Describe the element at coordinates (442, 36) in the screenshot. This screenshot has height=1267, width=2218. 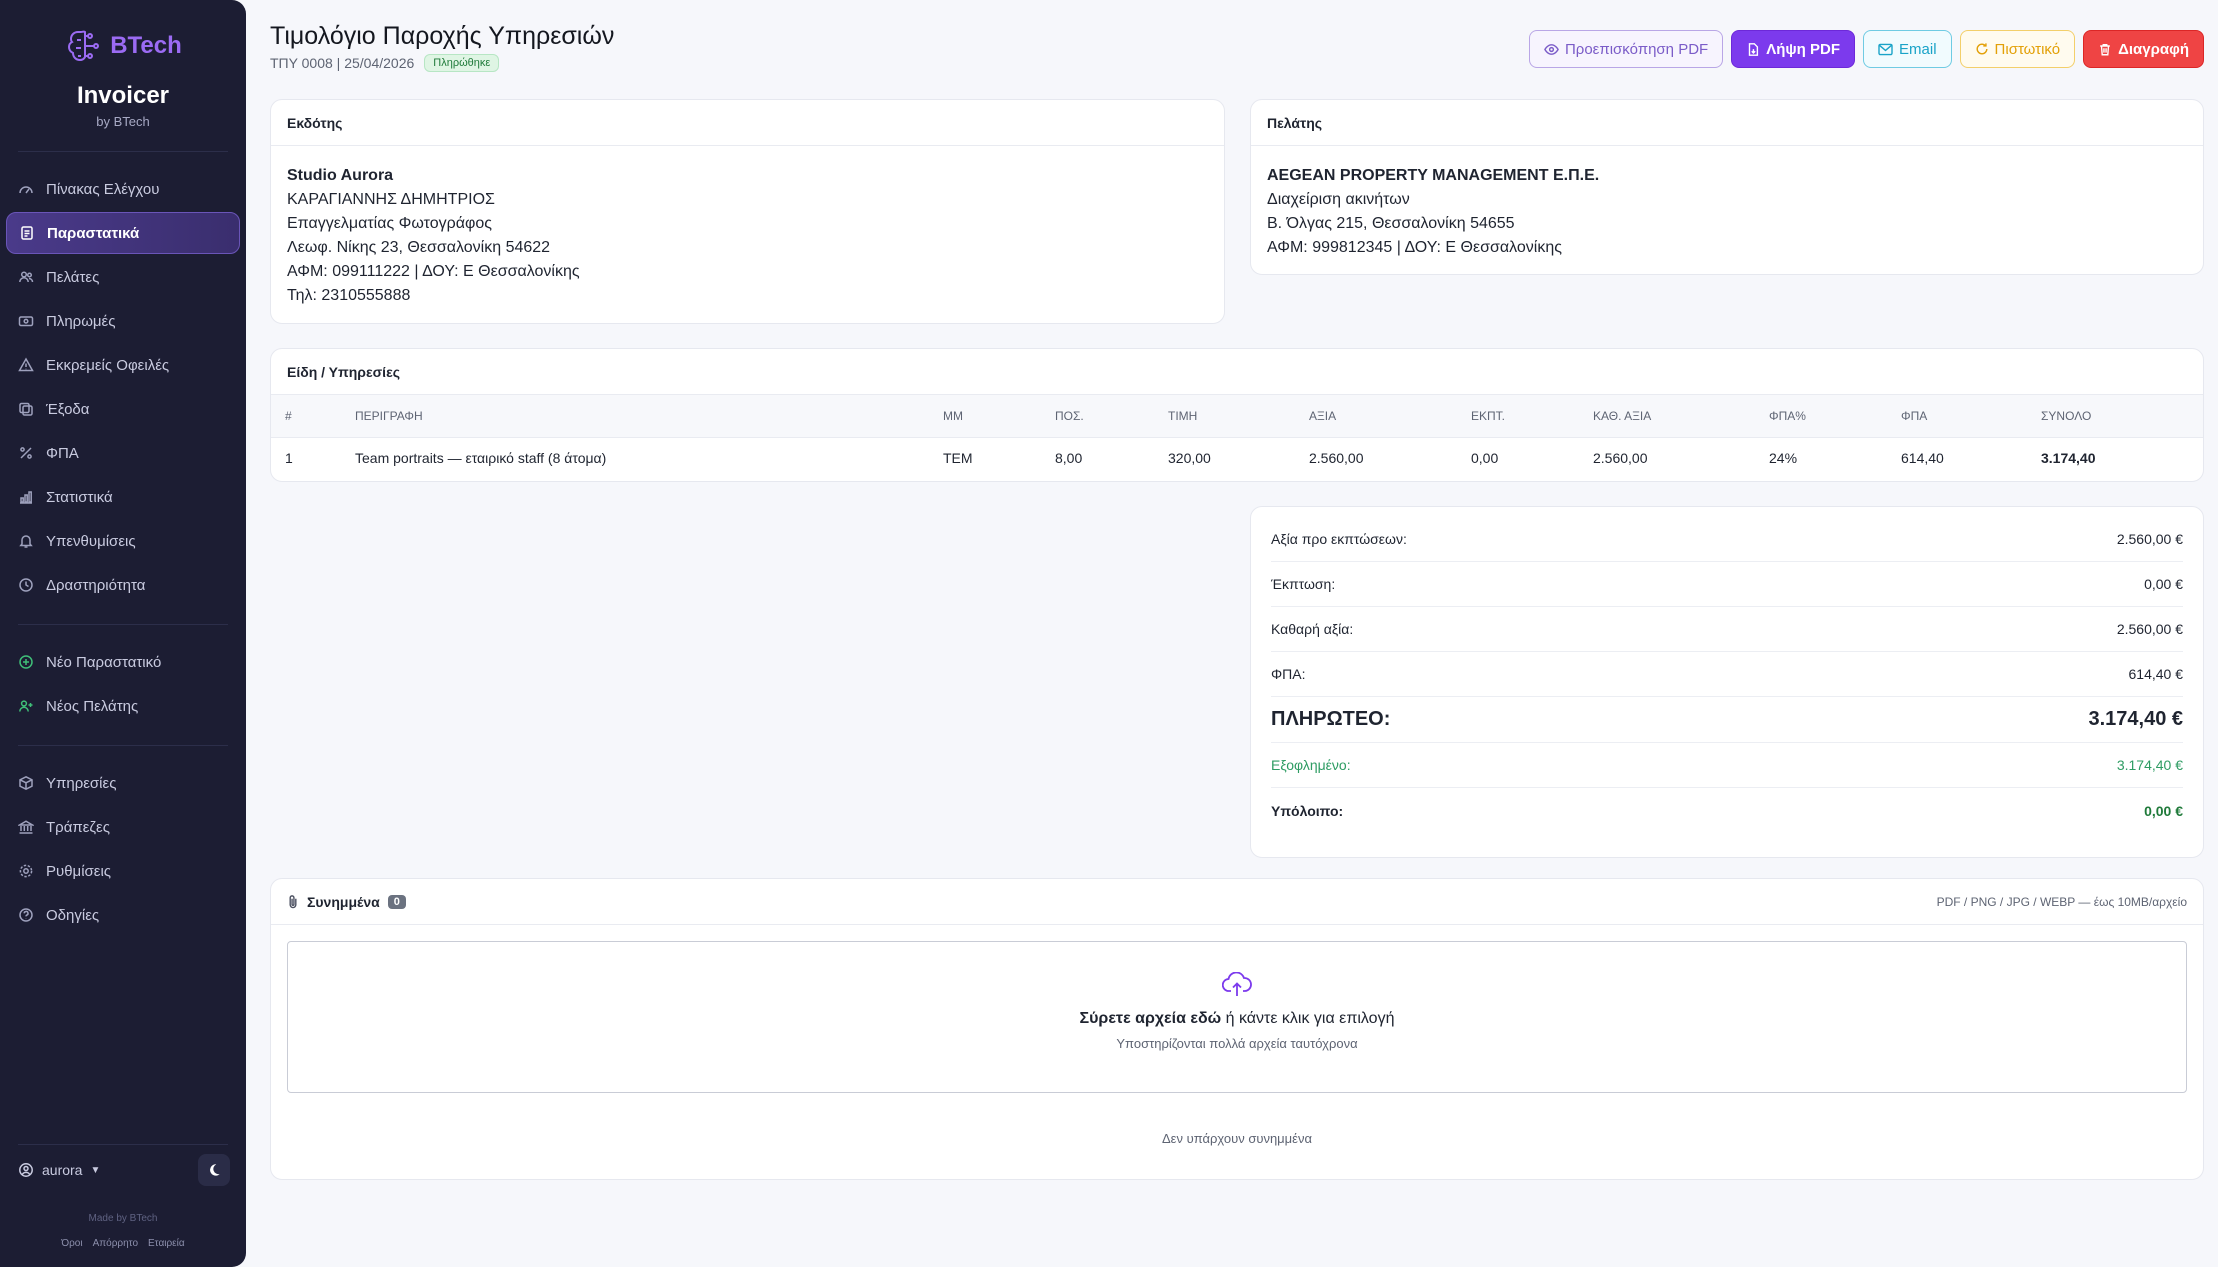
I see `page-title: Τιμολόγιο Παροχής Υπηρεσιών` at that location.